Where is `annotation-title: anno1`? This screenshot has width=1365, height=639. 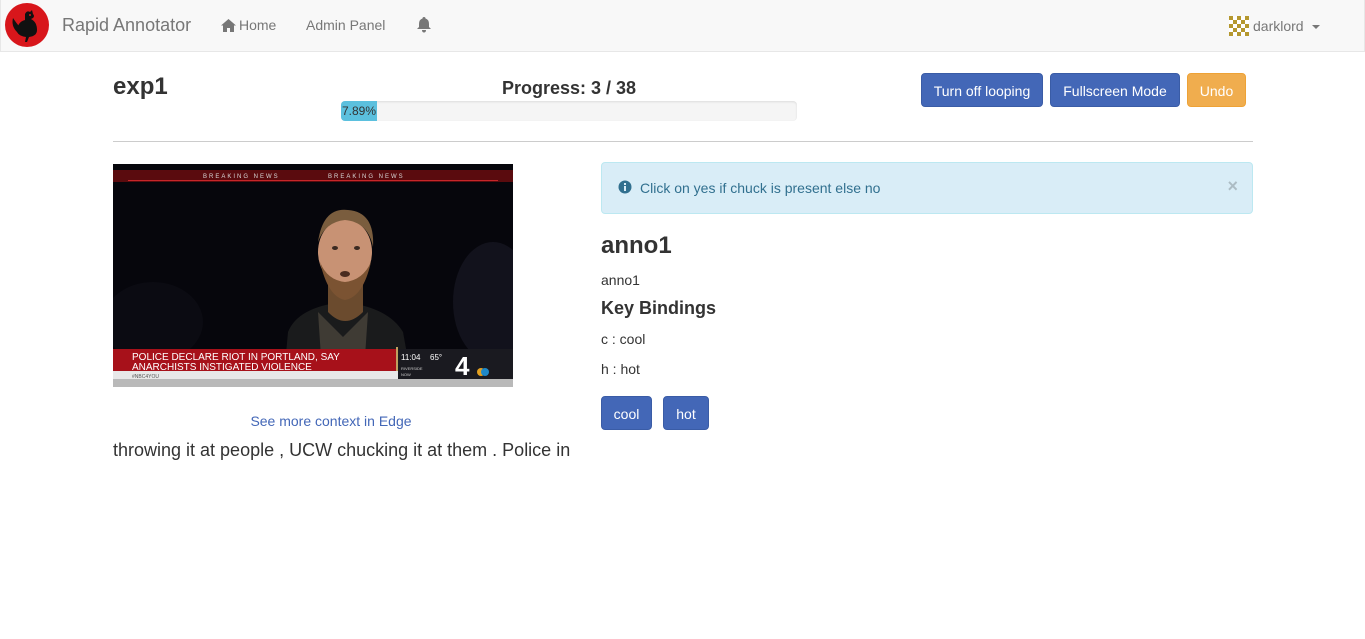
annotation-title: anno1 is located at coordinates (636, 245).